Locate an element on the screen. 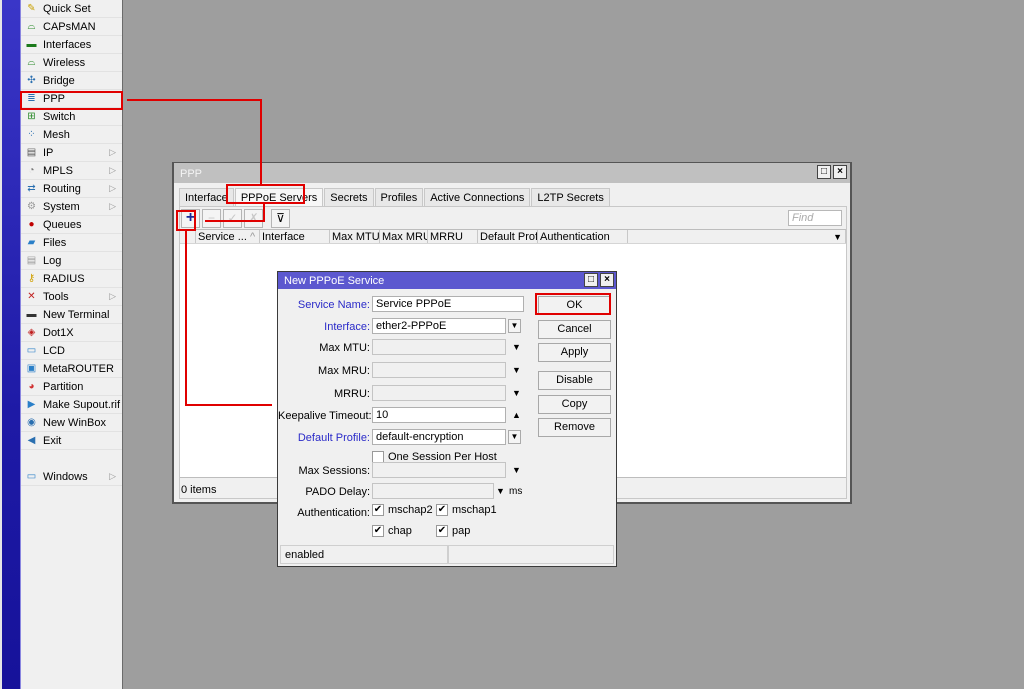  sidebar-item-metarouter: ▣ MetaROUTER is located at coordinates (71, 369).